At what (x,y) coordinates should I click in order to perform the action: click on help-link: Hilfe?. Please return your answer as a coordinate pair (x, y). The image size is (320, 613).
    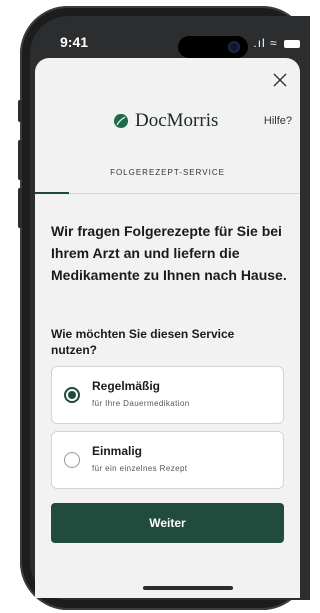
    Looking at the image, I should click on (278, 121).